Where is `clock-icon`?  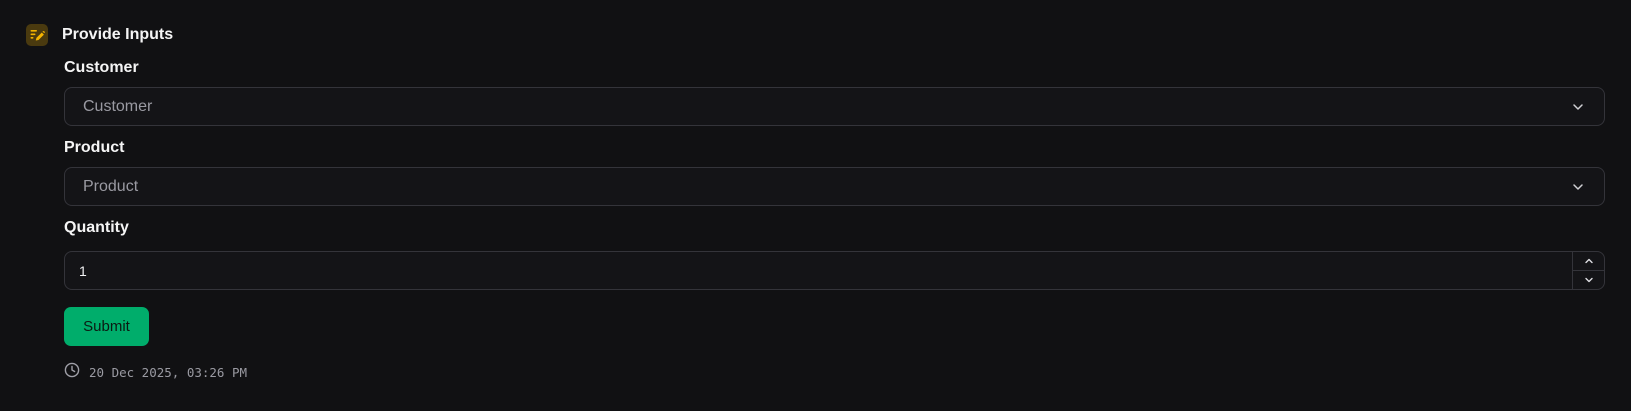 clock-icon is located at coordinates (72, 372).